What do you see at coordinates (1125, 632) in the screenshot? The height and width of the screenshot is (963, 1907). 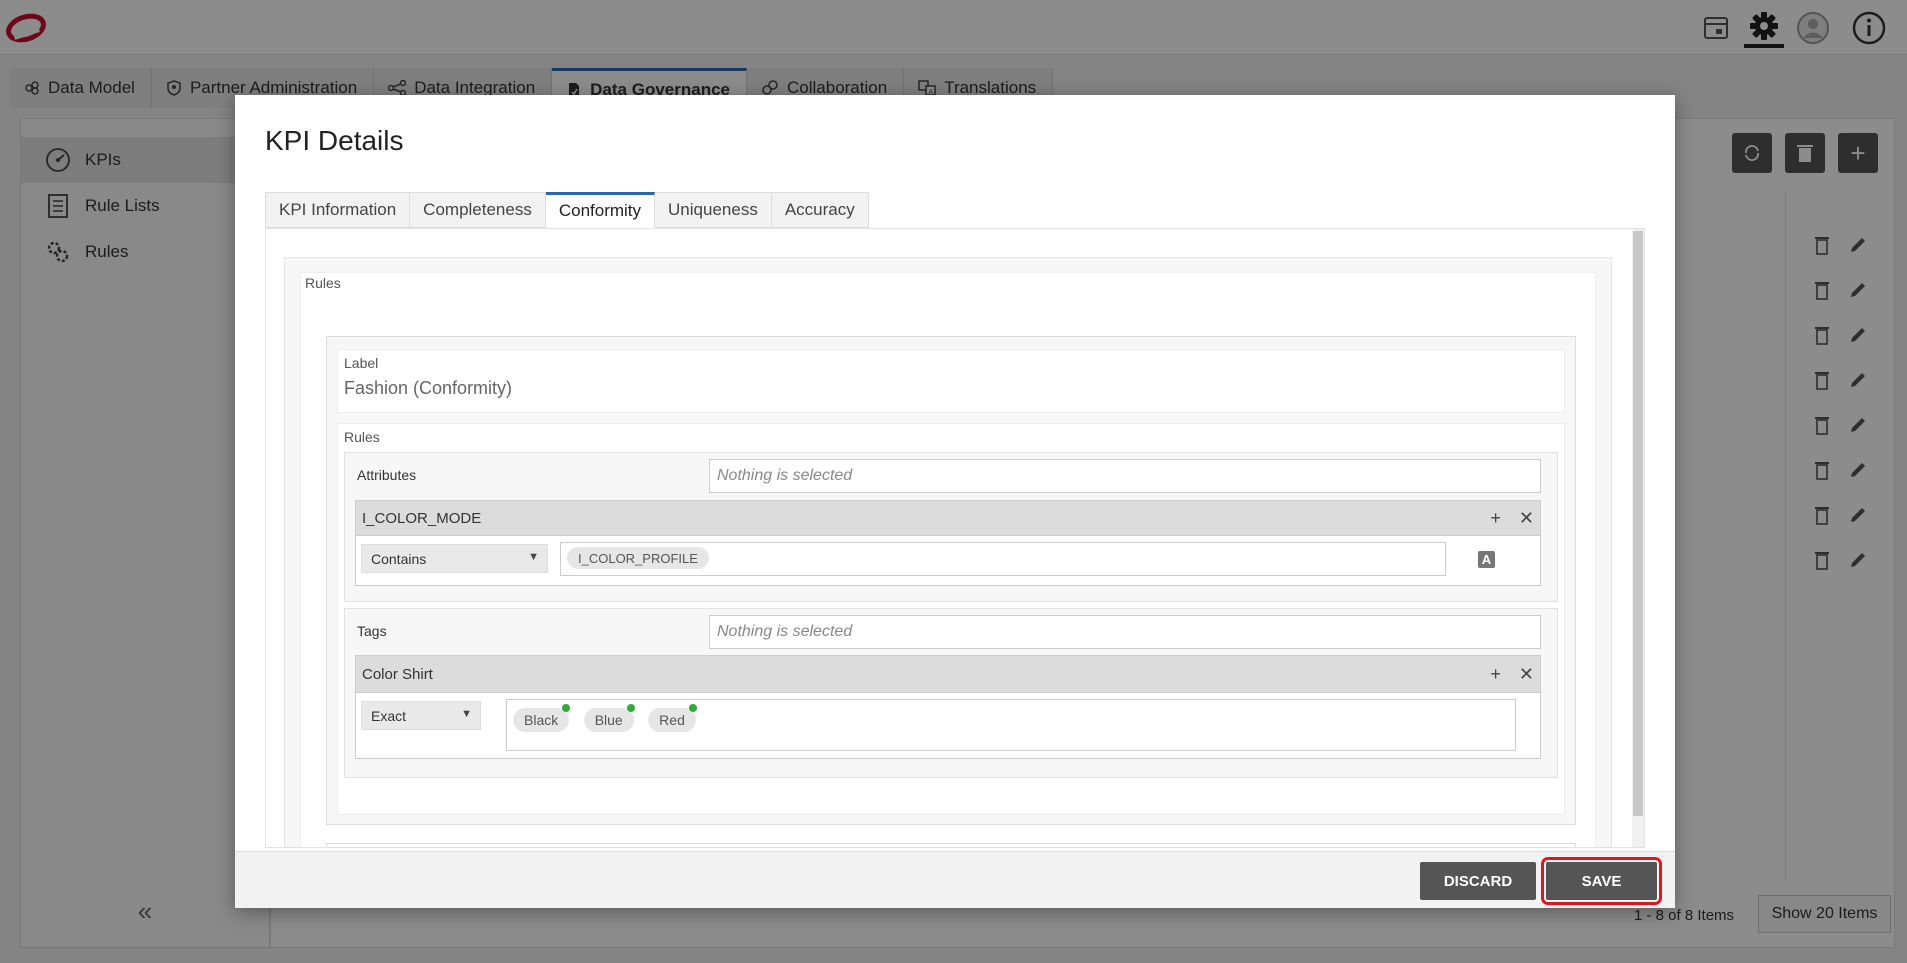 I see `tags-select-input: Nothing is selected` at bounding box center [1125, 632].